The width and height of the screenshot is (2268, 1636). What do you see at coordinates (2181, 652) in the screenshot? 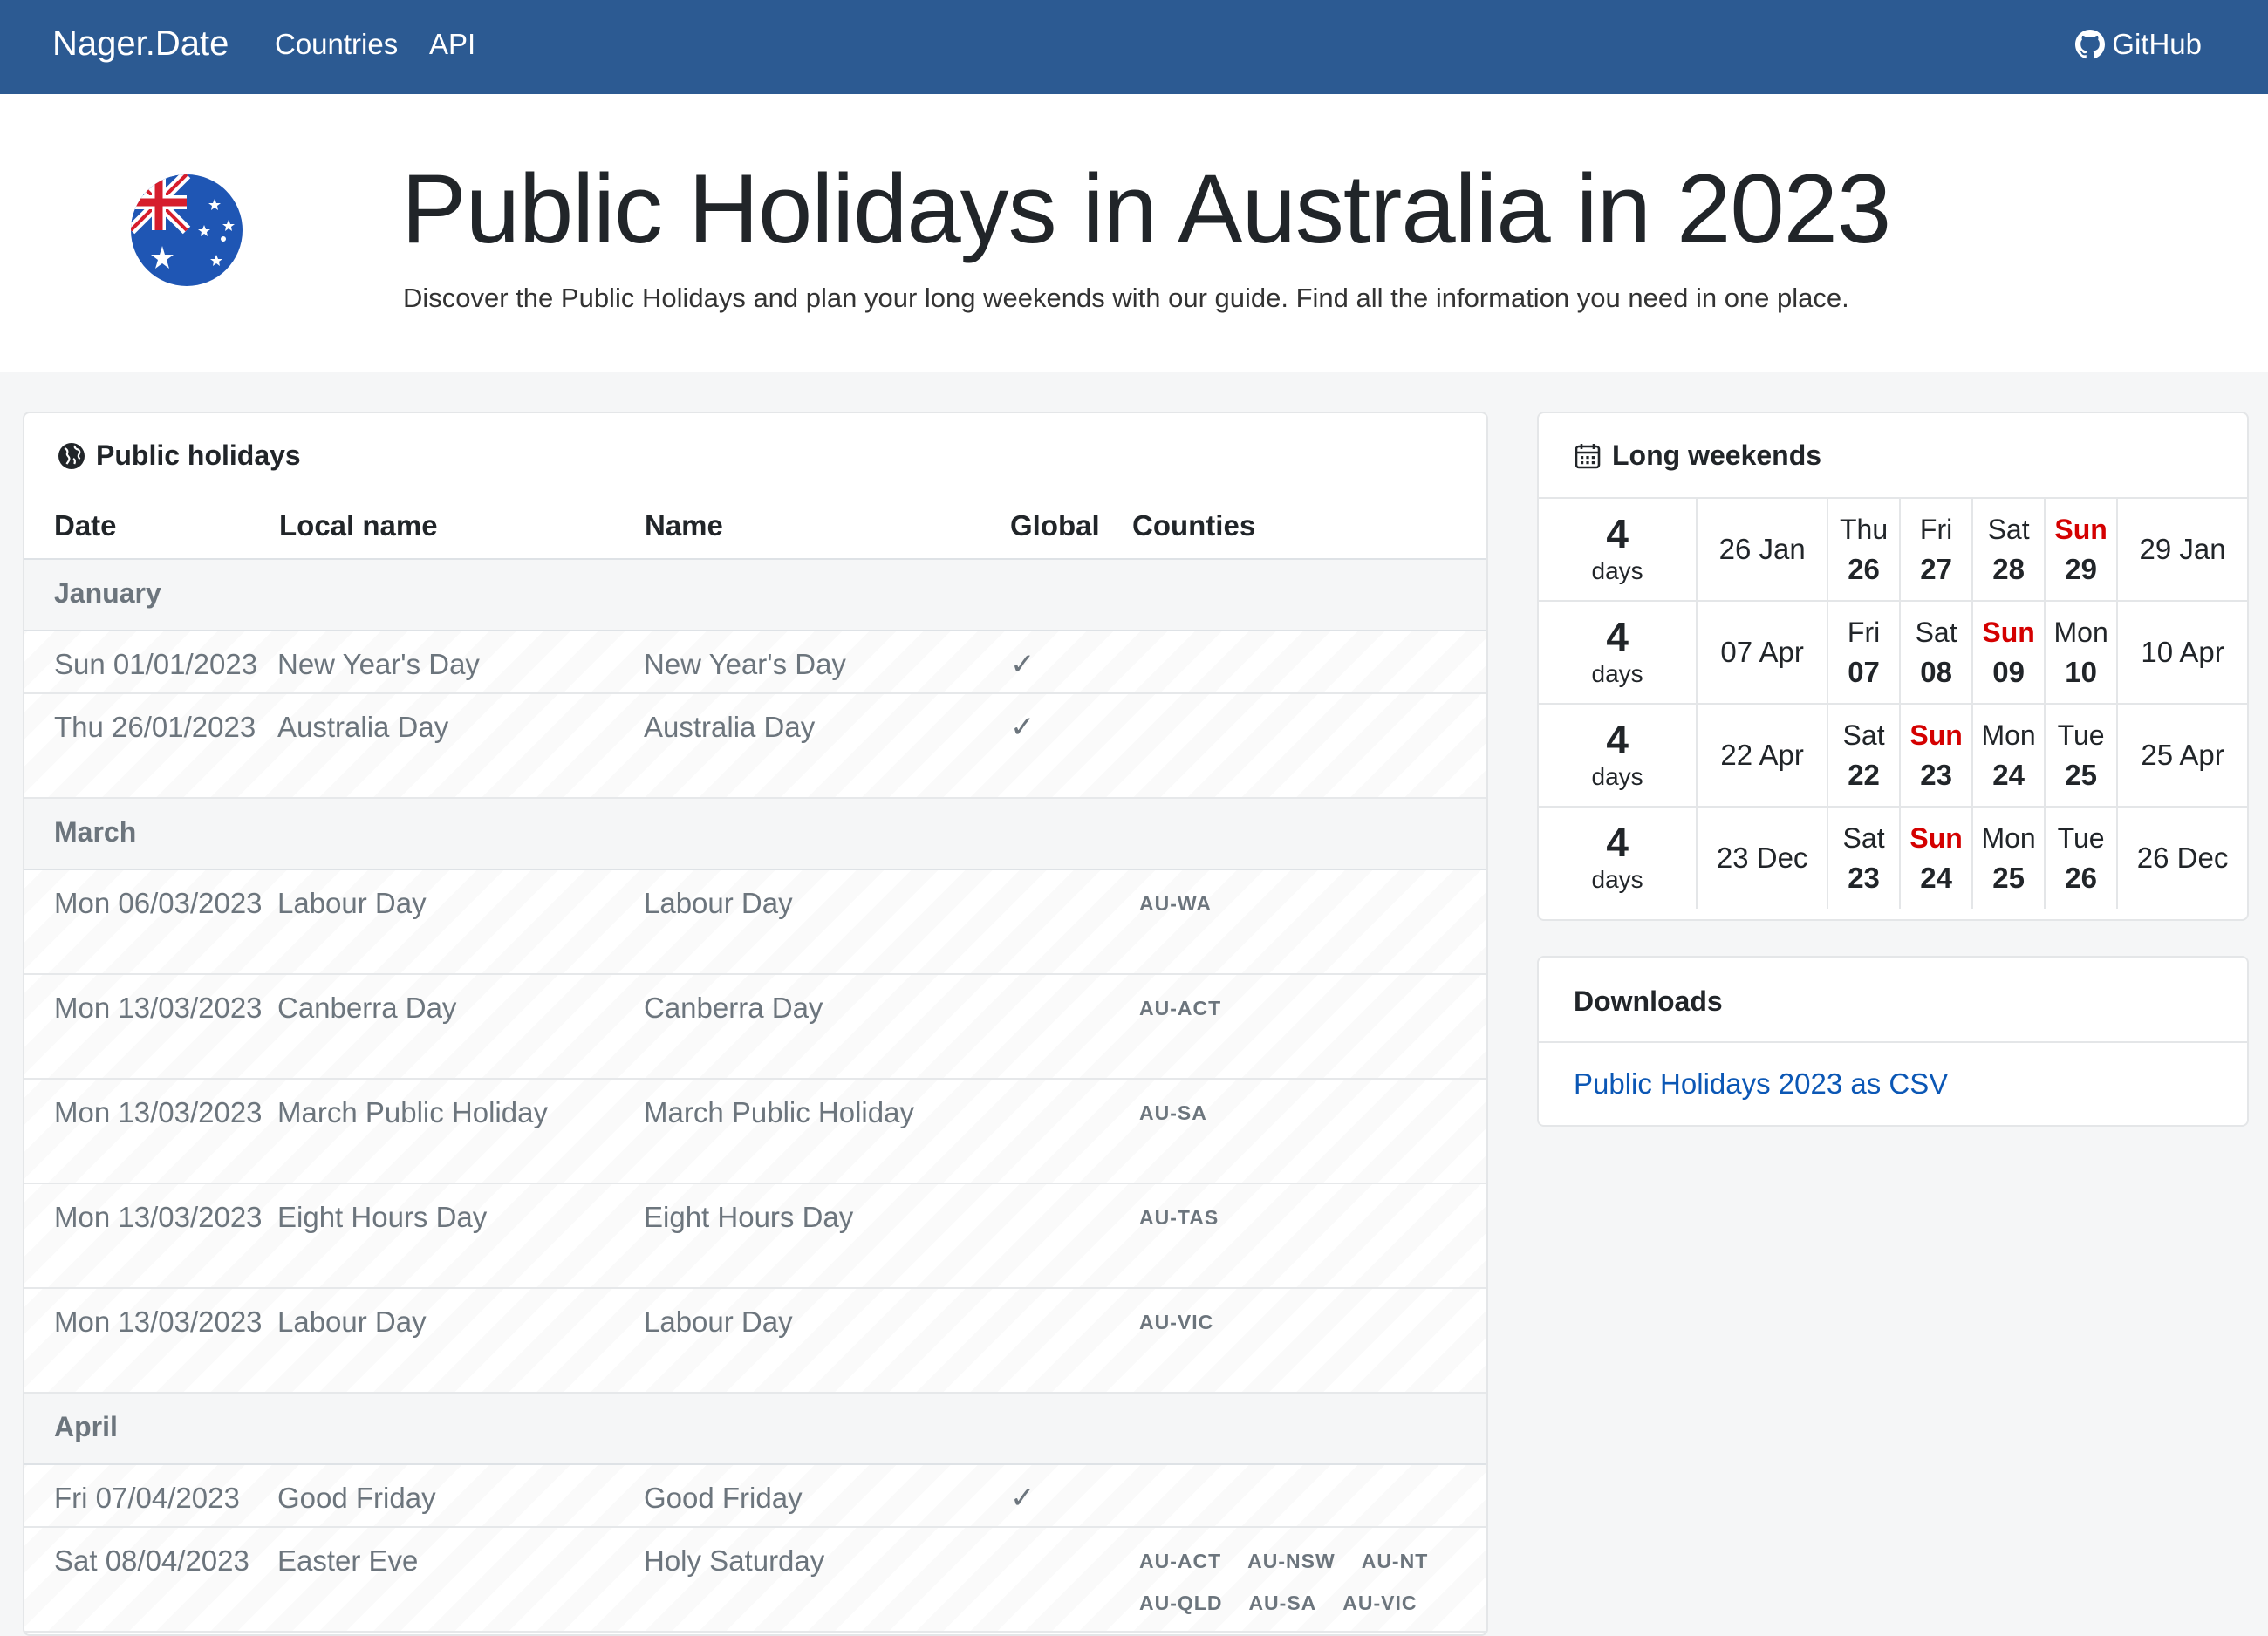
I see `weekend-end-date: 10 Apr` at bounding box center [2181, 652].